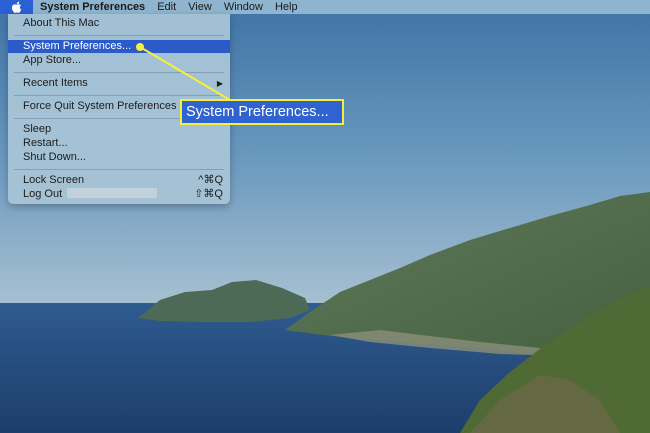 This screenshot has height=433, width=650. I want to click on callout-dot, so click(140, 47).